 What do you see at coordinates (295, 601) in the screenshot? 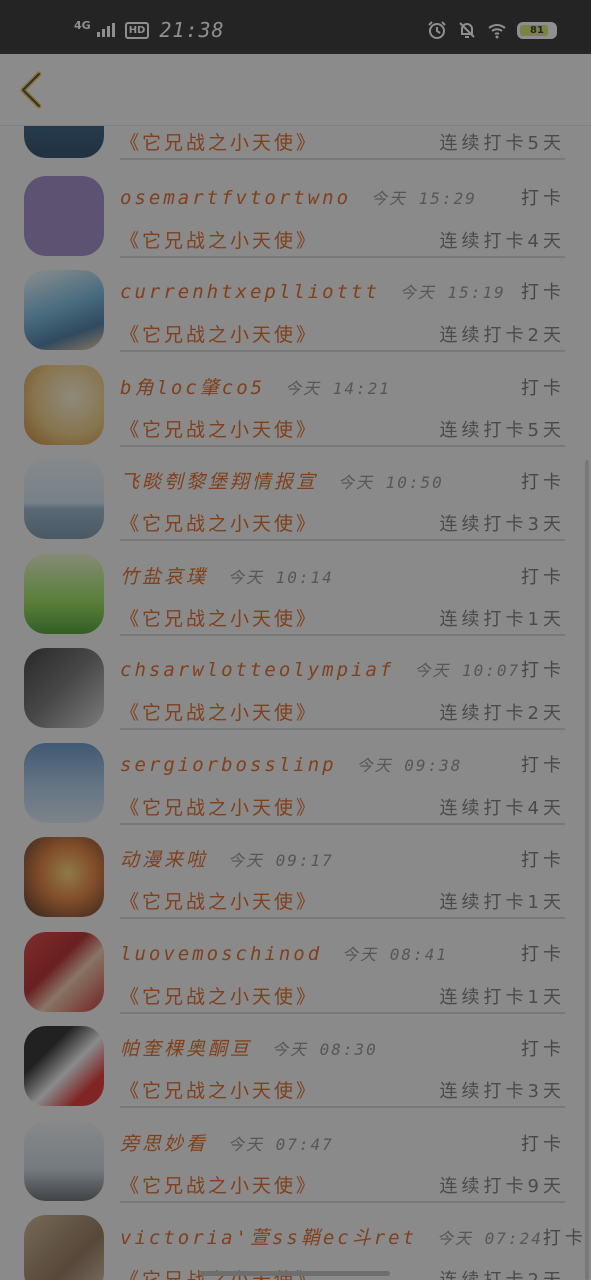
I see `list-item: 竹盐哀璞 今天 10:14 打卡 《它兄战之小天使》 连续打卡1天` at bounding box center [295, 601].